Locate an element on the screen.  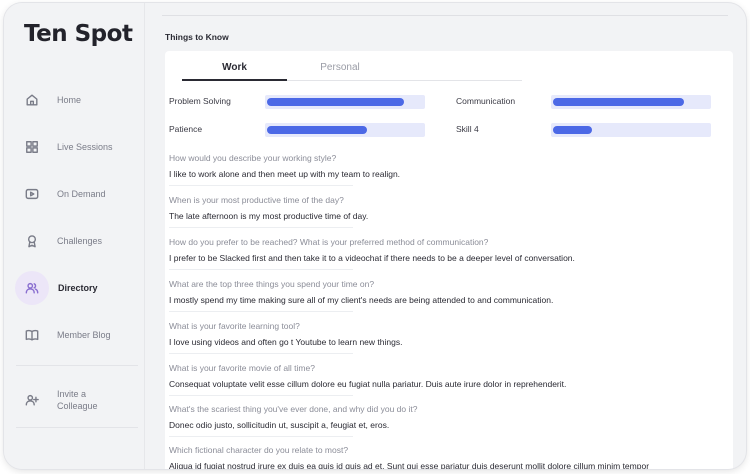
tab-bar: Work Personal is located at coordinates (352, 71).